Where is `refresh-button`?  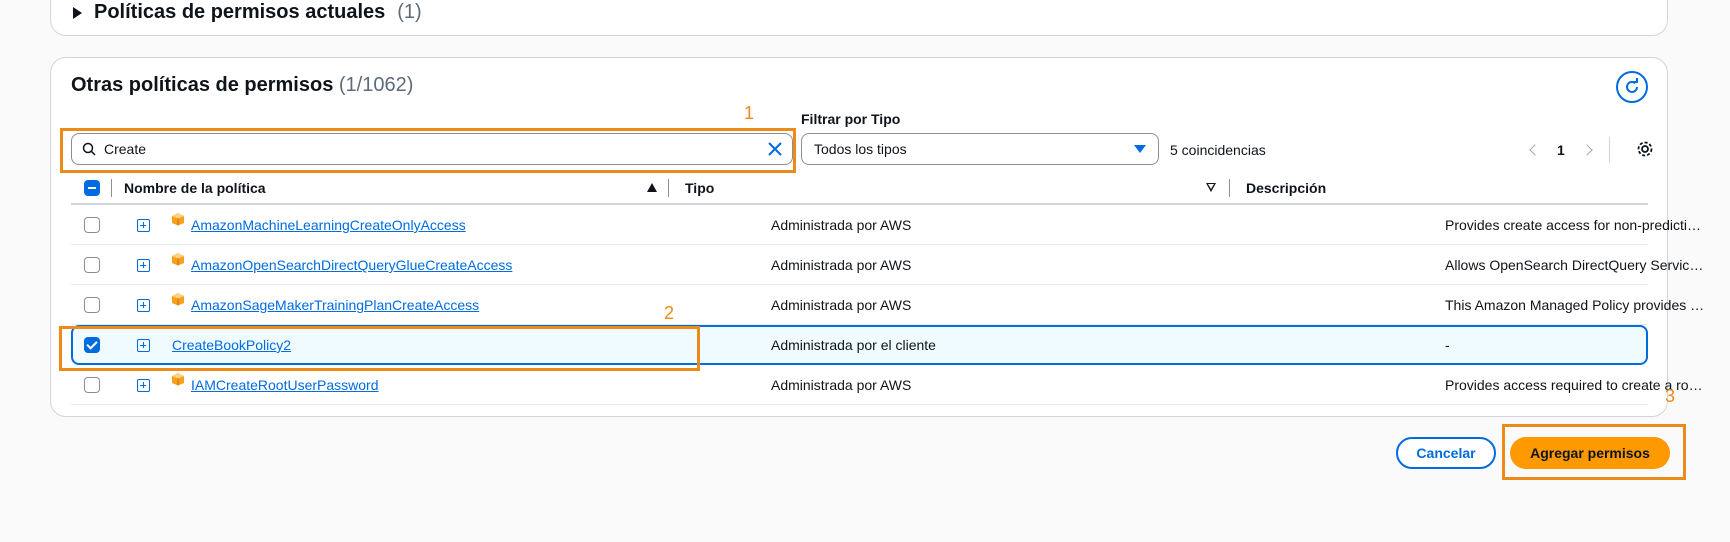
refresh-button is located at coordinates (1632, 87).